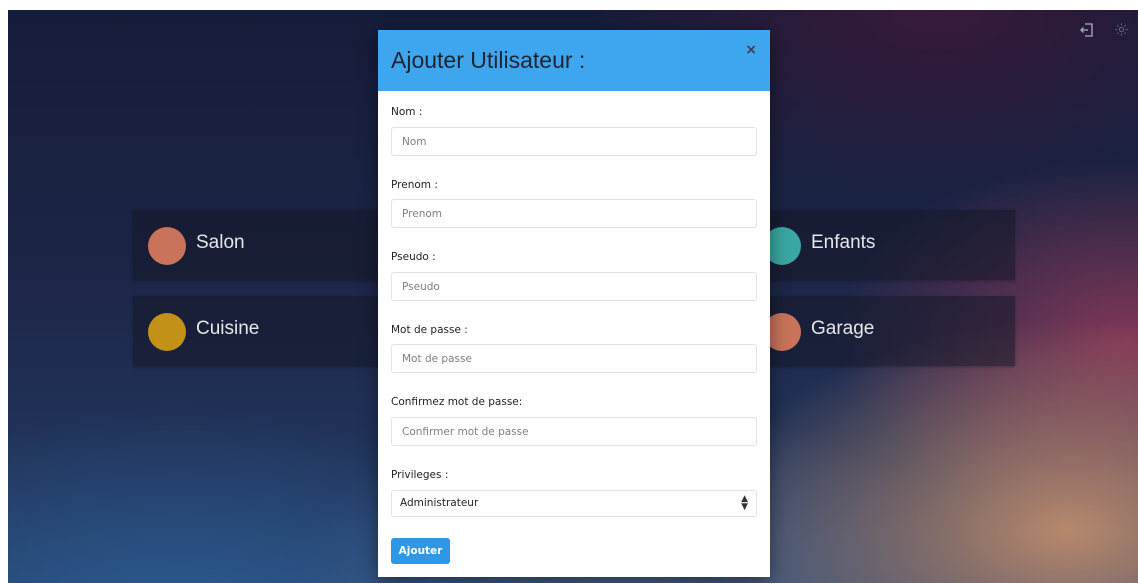  I want to click on room-label: Enfants, so click(843, 242).